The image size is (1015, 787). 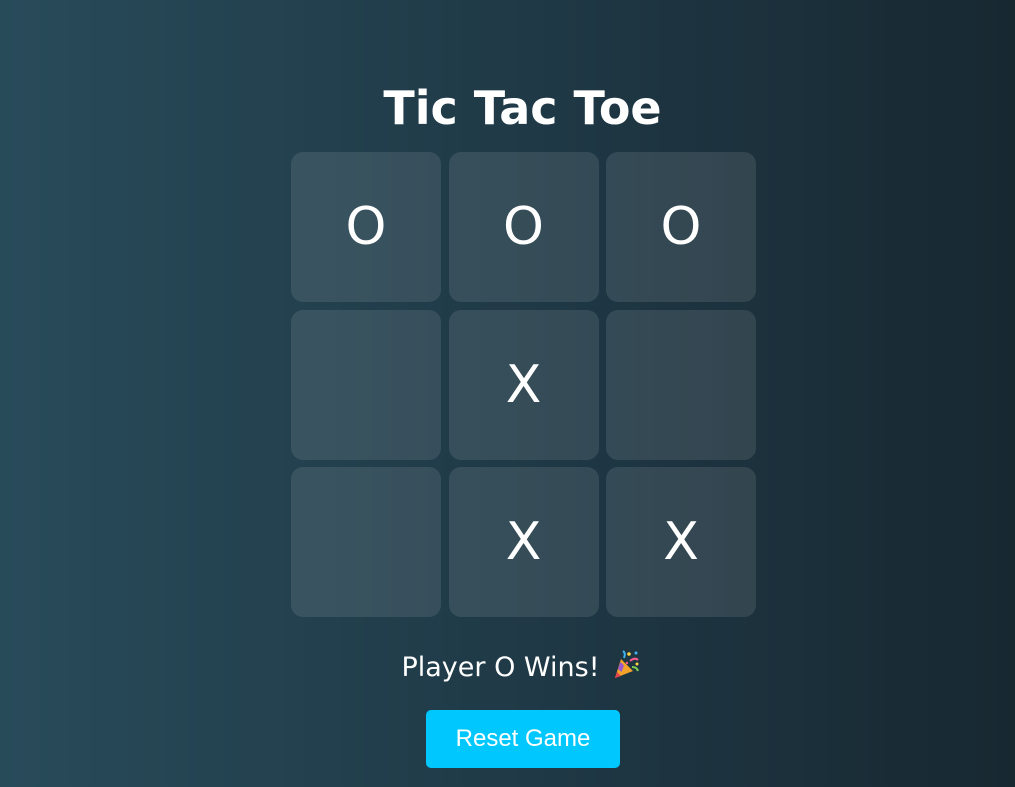 I want to click on party-popper-icon, so click(x=626, y=665).